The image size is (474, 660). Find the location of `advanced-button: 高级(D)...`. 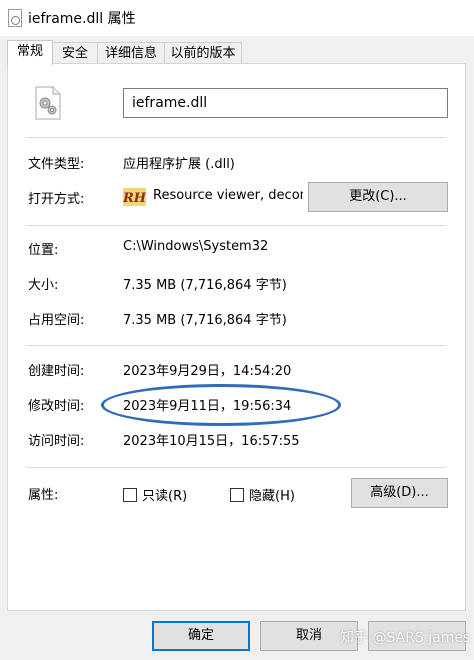

advanced-button: 高级(D)... is located at coordinates (399, 493).